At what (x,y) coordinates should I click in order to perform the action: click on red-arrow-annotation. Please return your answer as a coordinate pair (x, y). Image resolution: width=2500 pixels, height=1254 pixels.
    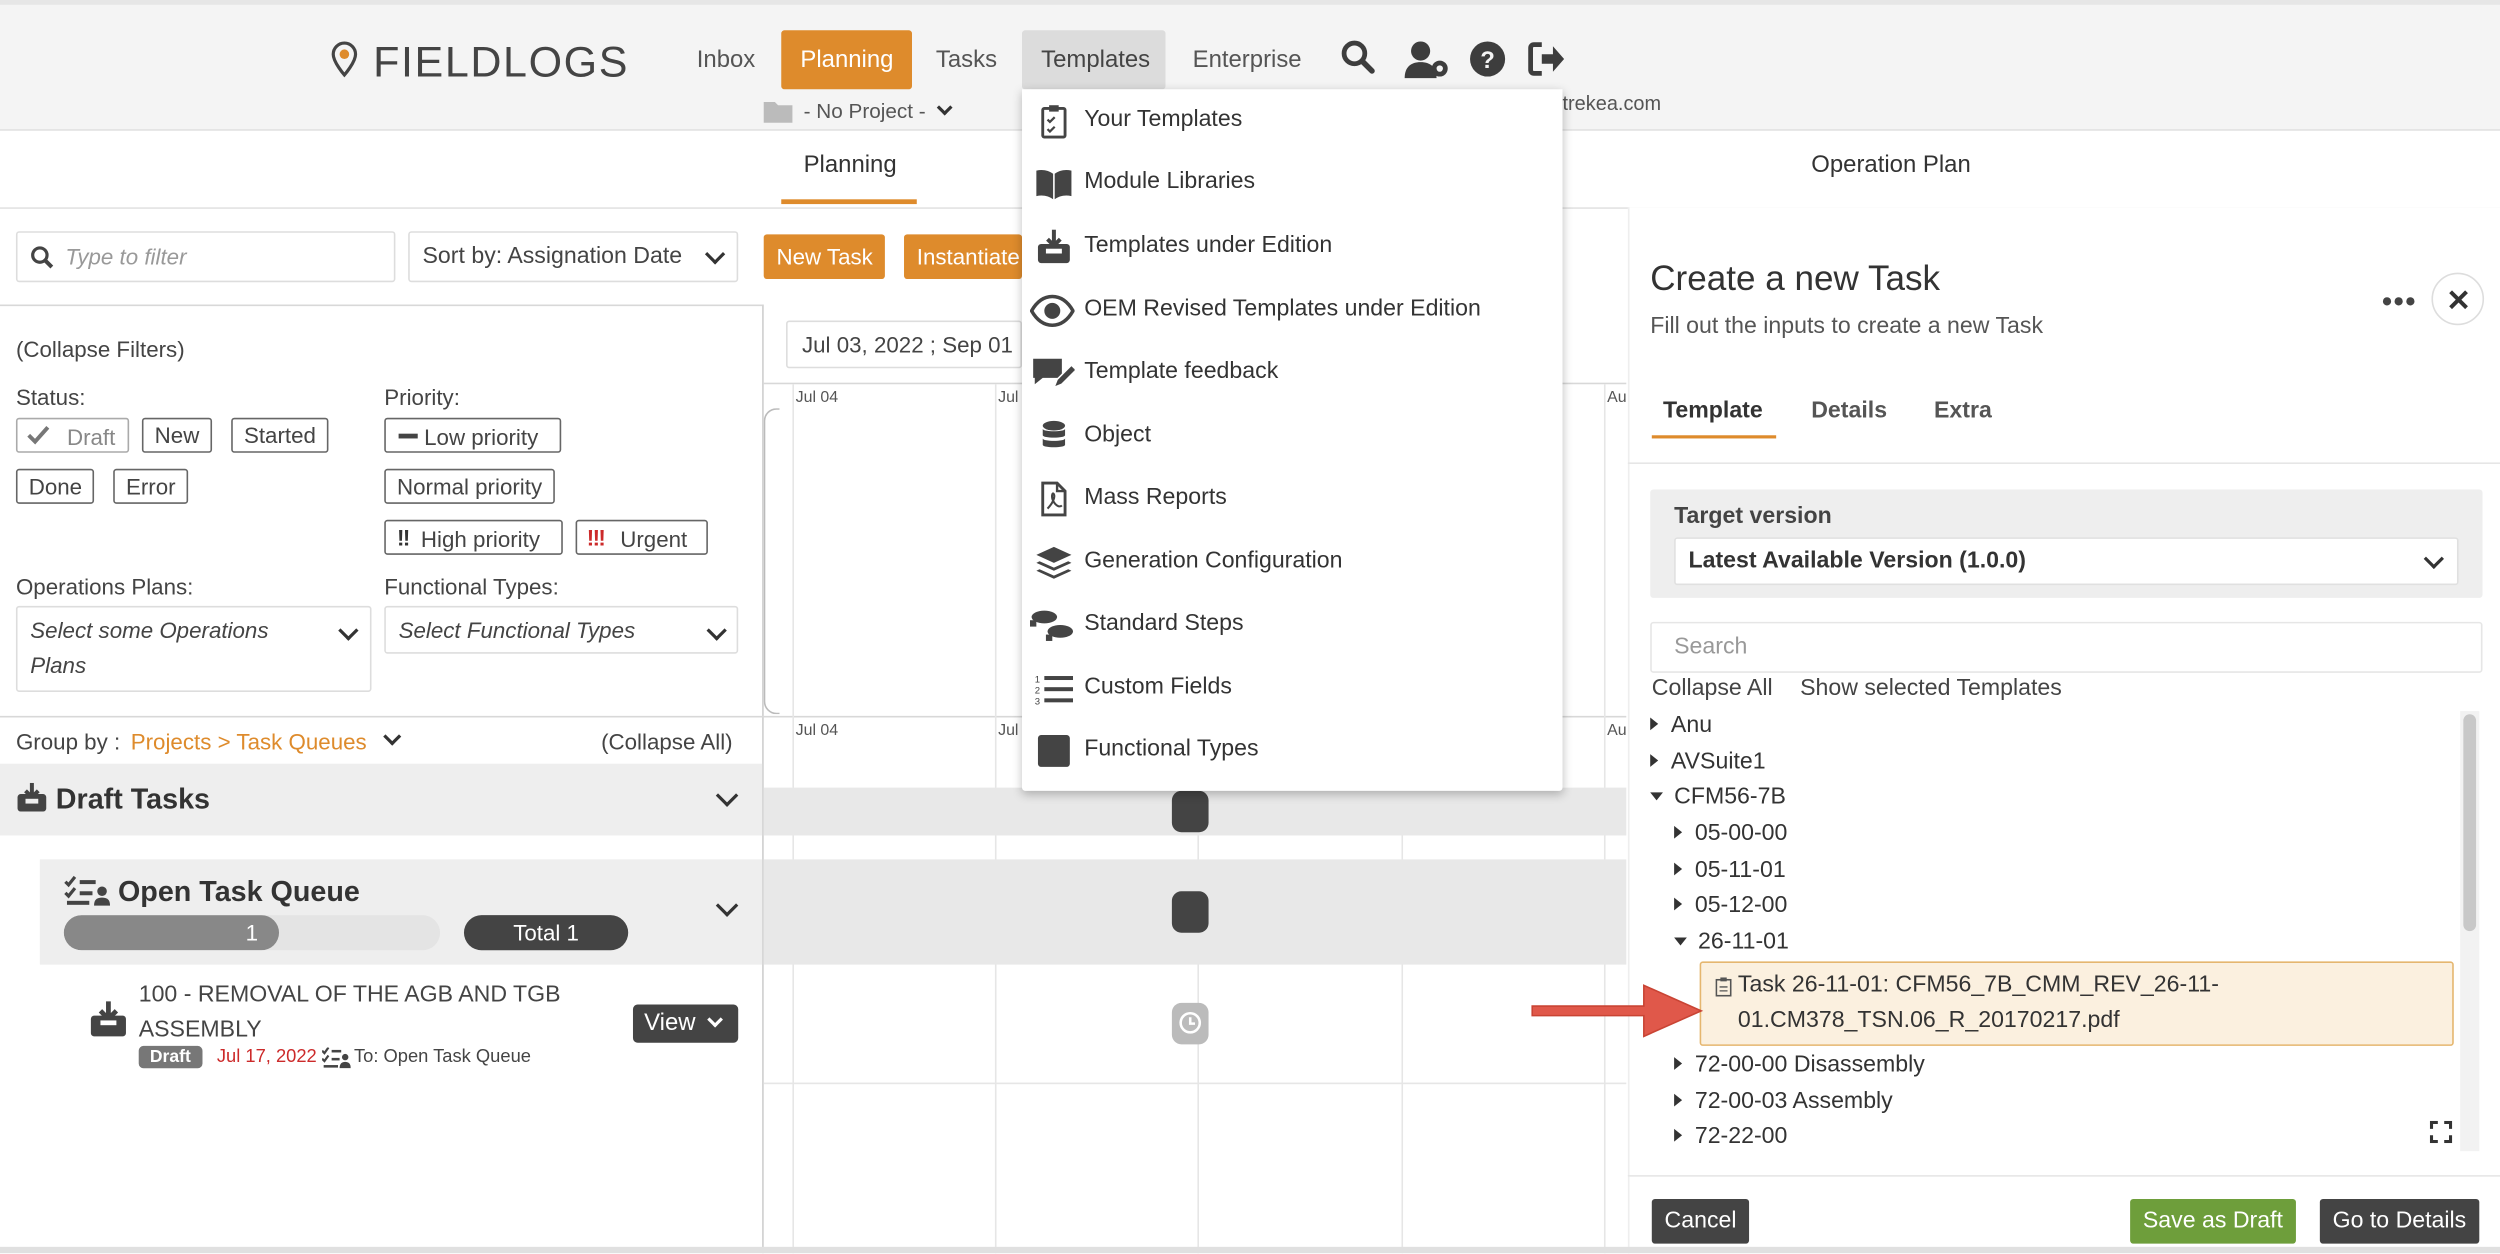
    Looking at the image, I should click on (1617, 1011).